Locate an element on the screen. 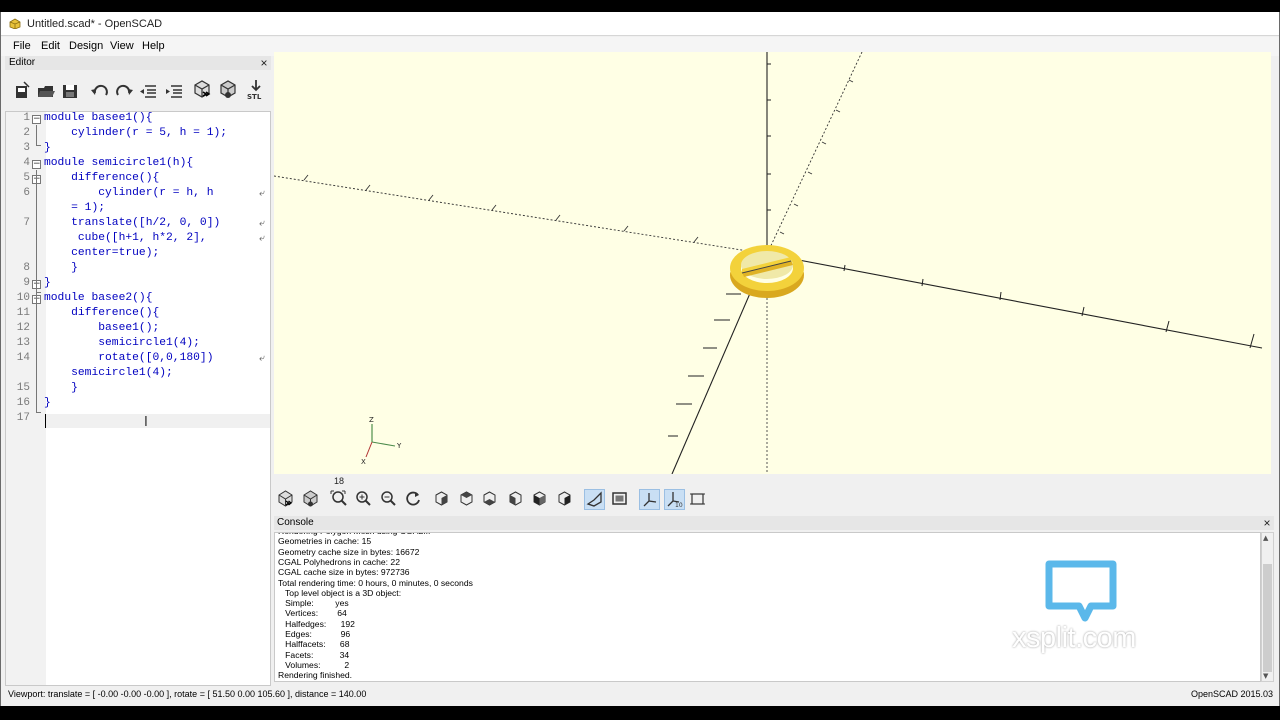 This screenshot has width=1280, height=720. line-number: 5 is located at coordinates (26, 178).